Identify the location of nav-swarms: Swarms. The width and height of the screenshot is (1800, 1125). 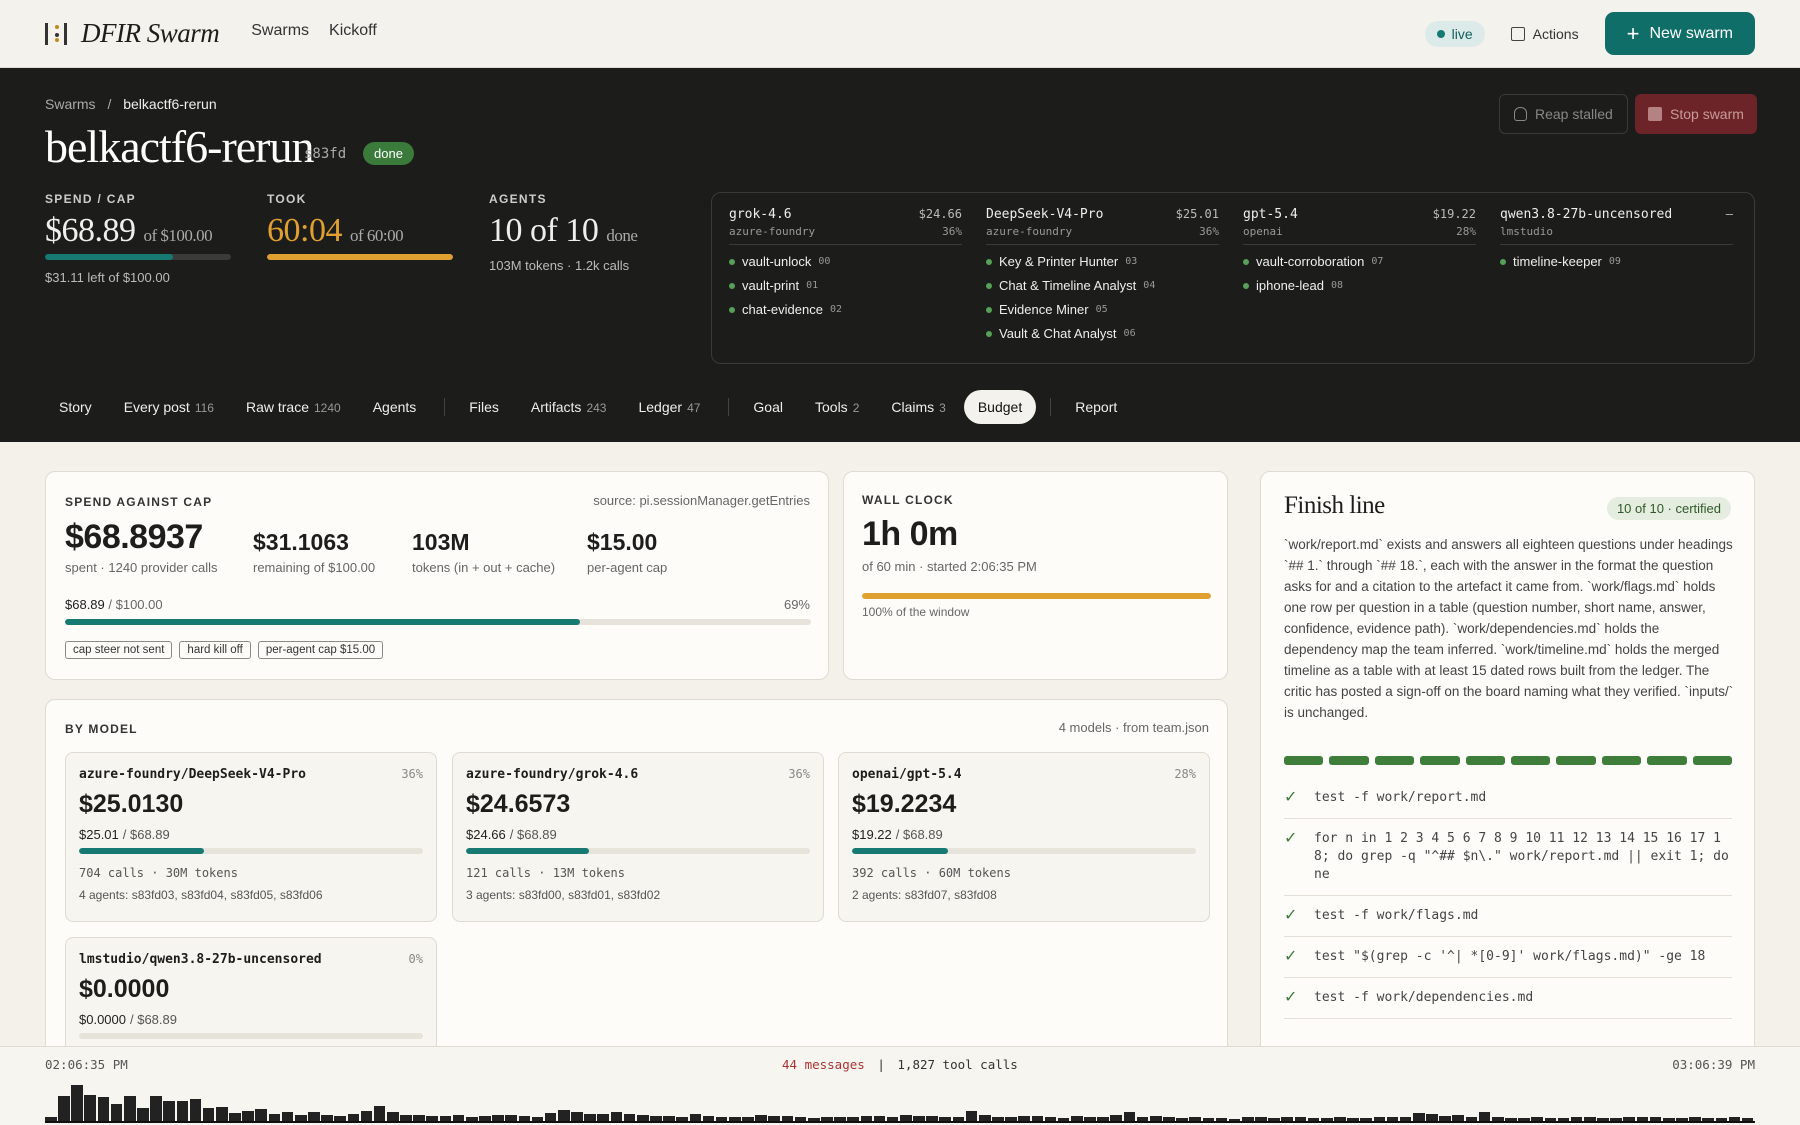
(280, 31).